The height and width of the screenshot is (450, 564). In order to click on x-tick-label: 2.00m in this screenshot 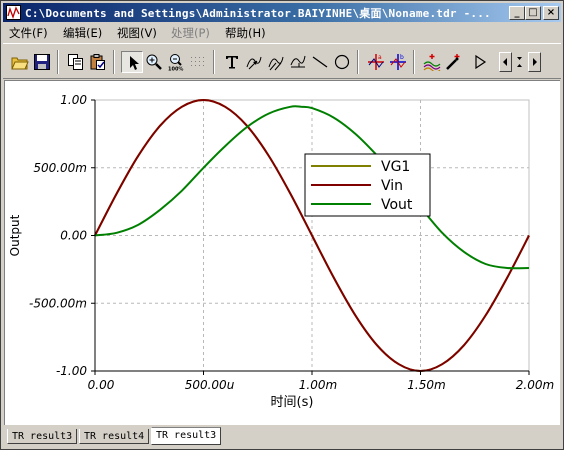, I will do `click(535, 385)`.